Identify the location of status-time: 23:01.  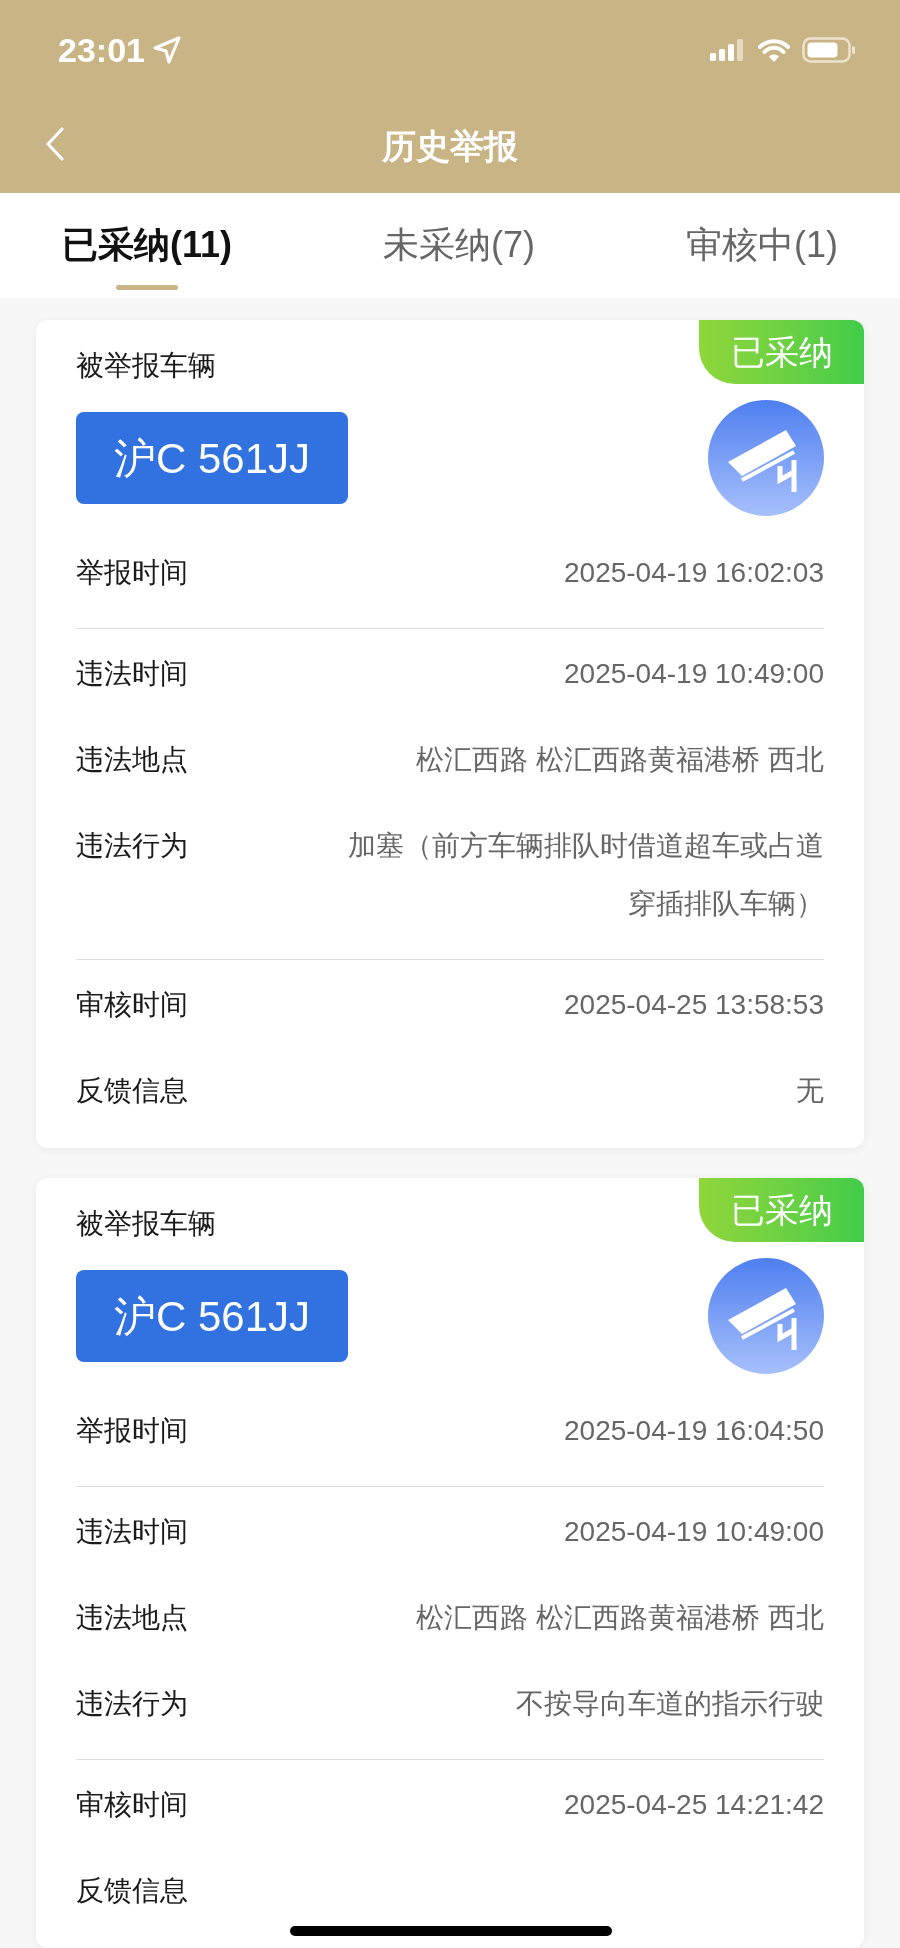
(101, 50).